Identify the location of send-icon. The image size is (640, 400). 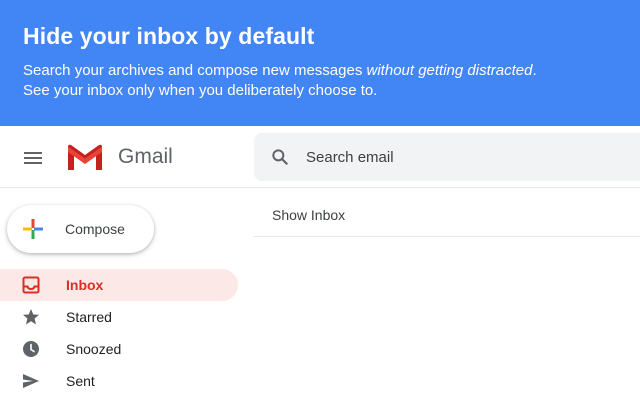
(31, 381).